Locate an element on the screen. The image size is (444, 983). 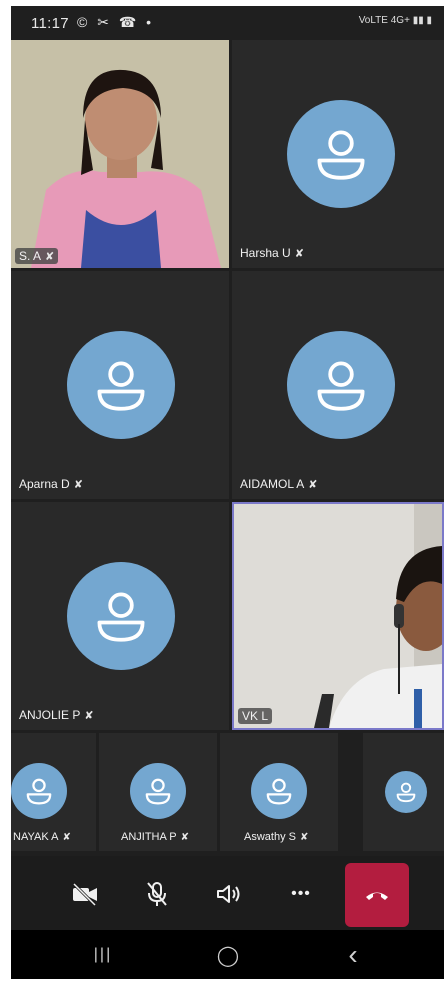
home-button: ◯ is located at coordinates (228, 955).